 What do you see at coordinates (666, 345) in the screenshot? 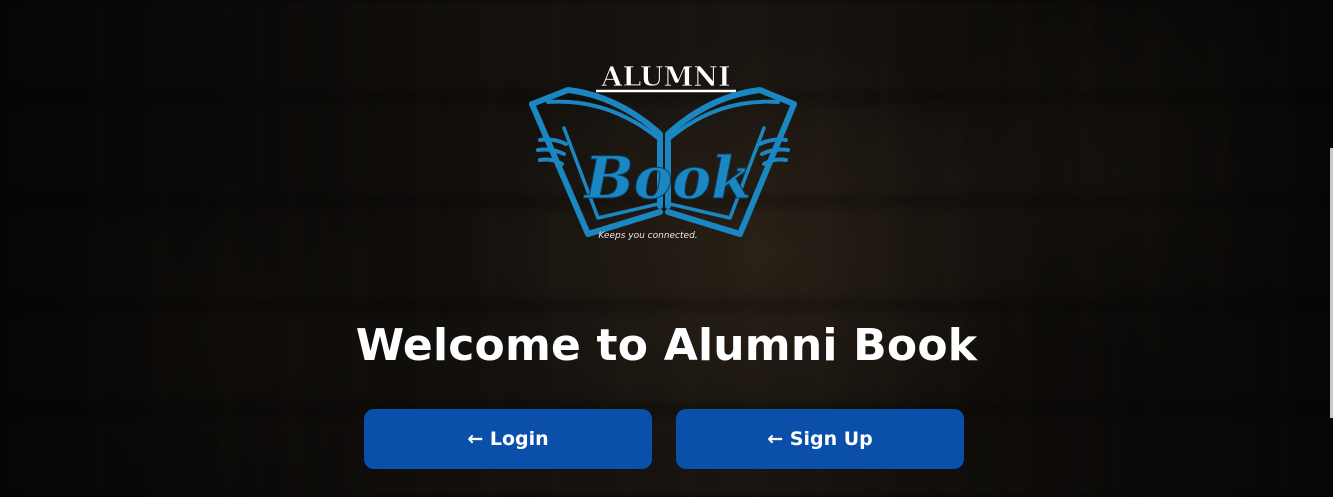
I see `page-title: Welcome to Alumni Book` at bounding box center [666, 345].